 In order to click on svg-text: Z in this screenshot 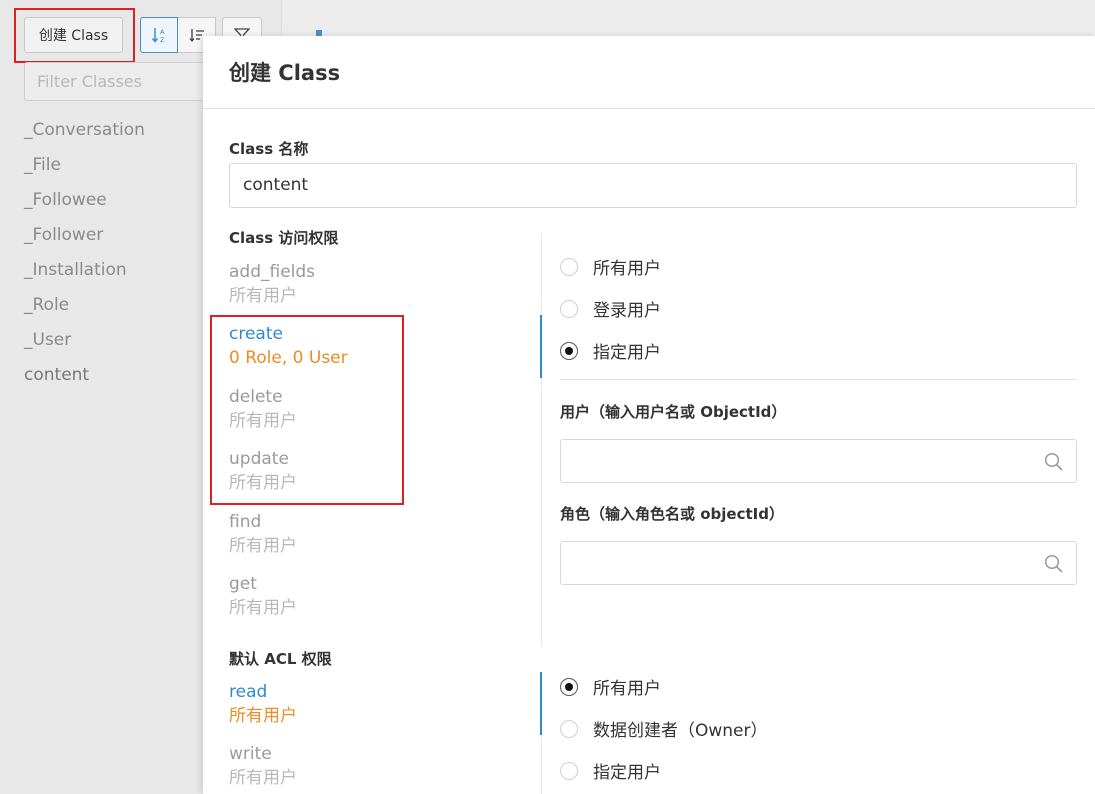, I will do `click(162, 40)`.